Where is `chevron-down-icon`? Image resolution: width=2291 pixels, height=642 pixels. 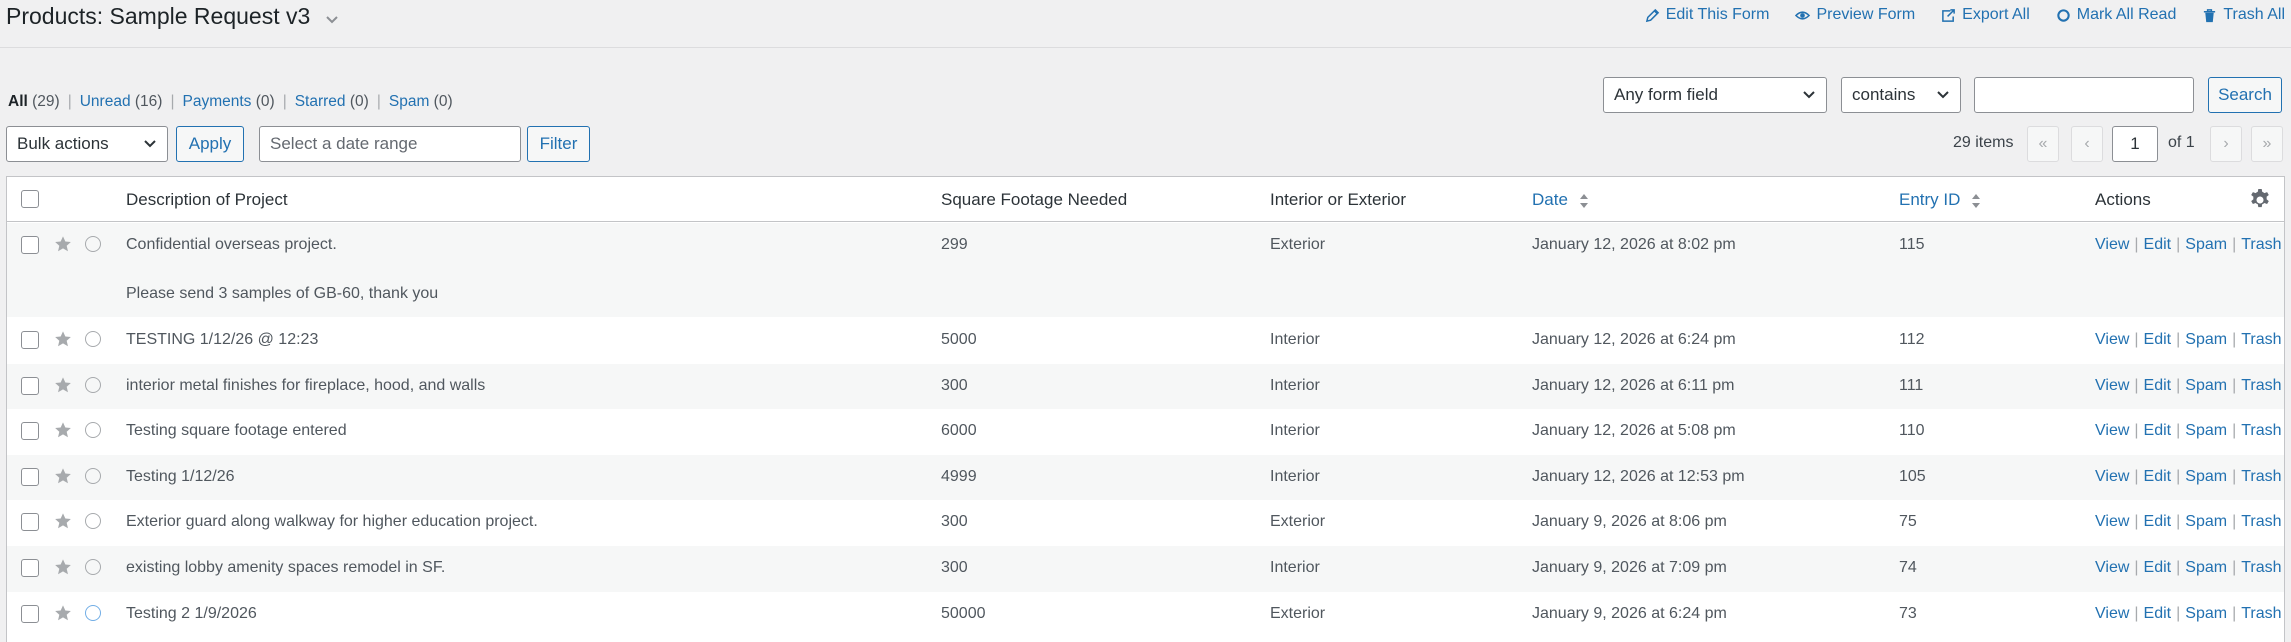 chevron-down-icon is located at coordinates (332, 17).